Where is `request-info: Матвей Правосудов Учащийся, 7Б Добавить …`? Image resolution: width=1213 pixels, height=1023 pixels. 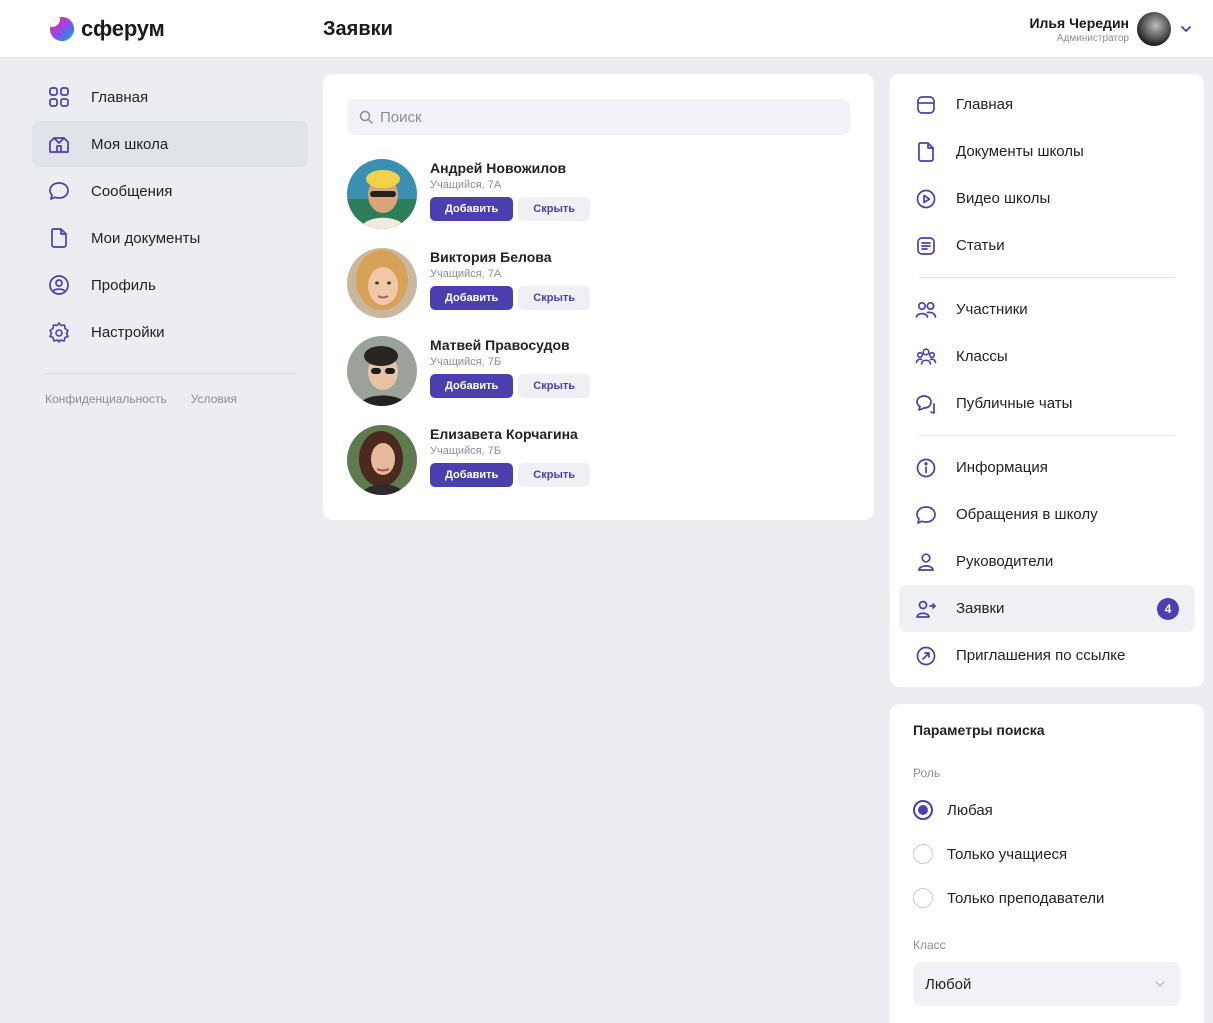 request-info: Матвей Правосудов Учащийся, 7Б Добавить … is located at coordinates (510, 367).